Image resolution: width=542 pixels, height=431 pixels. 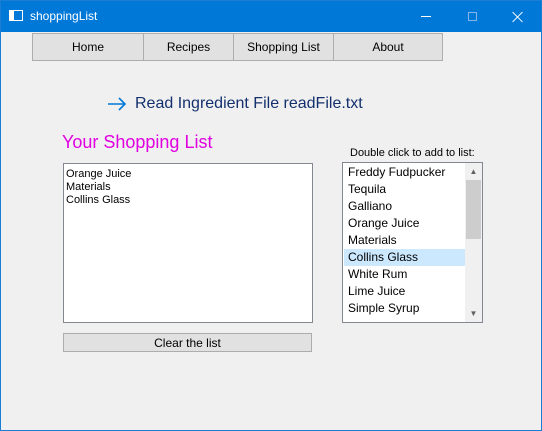 I want to click on nav-recipes-button: Recipes, so click(x=188, y=47).